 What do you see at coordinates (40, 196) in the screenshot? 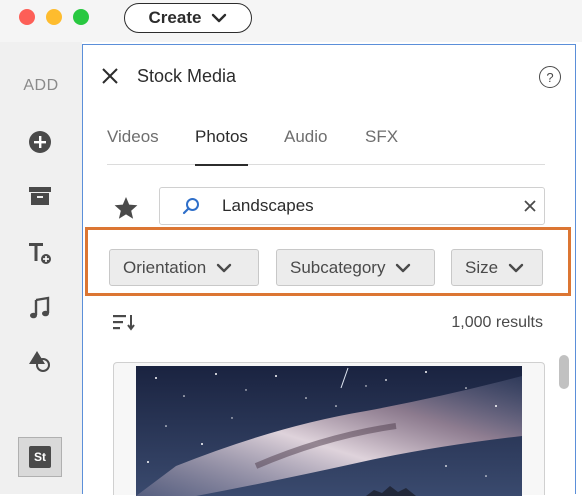
I see `archive-icon` at bounding box center [40, 196].